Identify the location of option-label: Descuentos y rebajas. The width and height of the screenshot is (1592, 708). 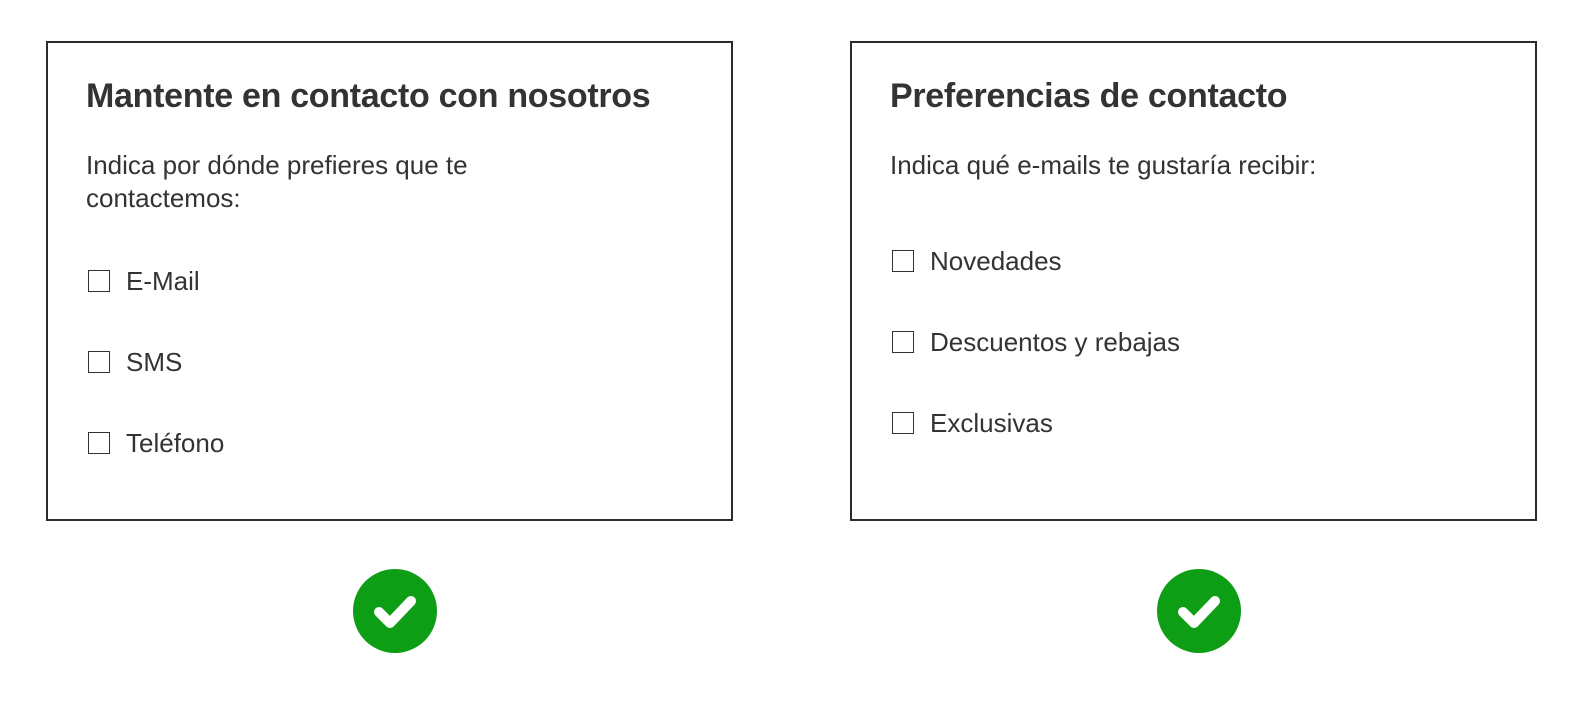
(1055, 341).